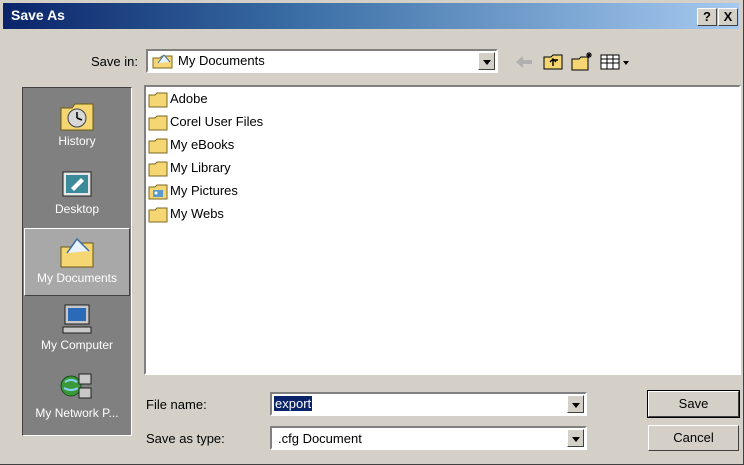  What do you see at coordinates (524, 62) in the screenshot?
I see `back-arrow-icon` at bounding box center [524, 62].